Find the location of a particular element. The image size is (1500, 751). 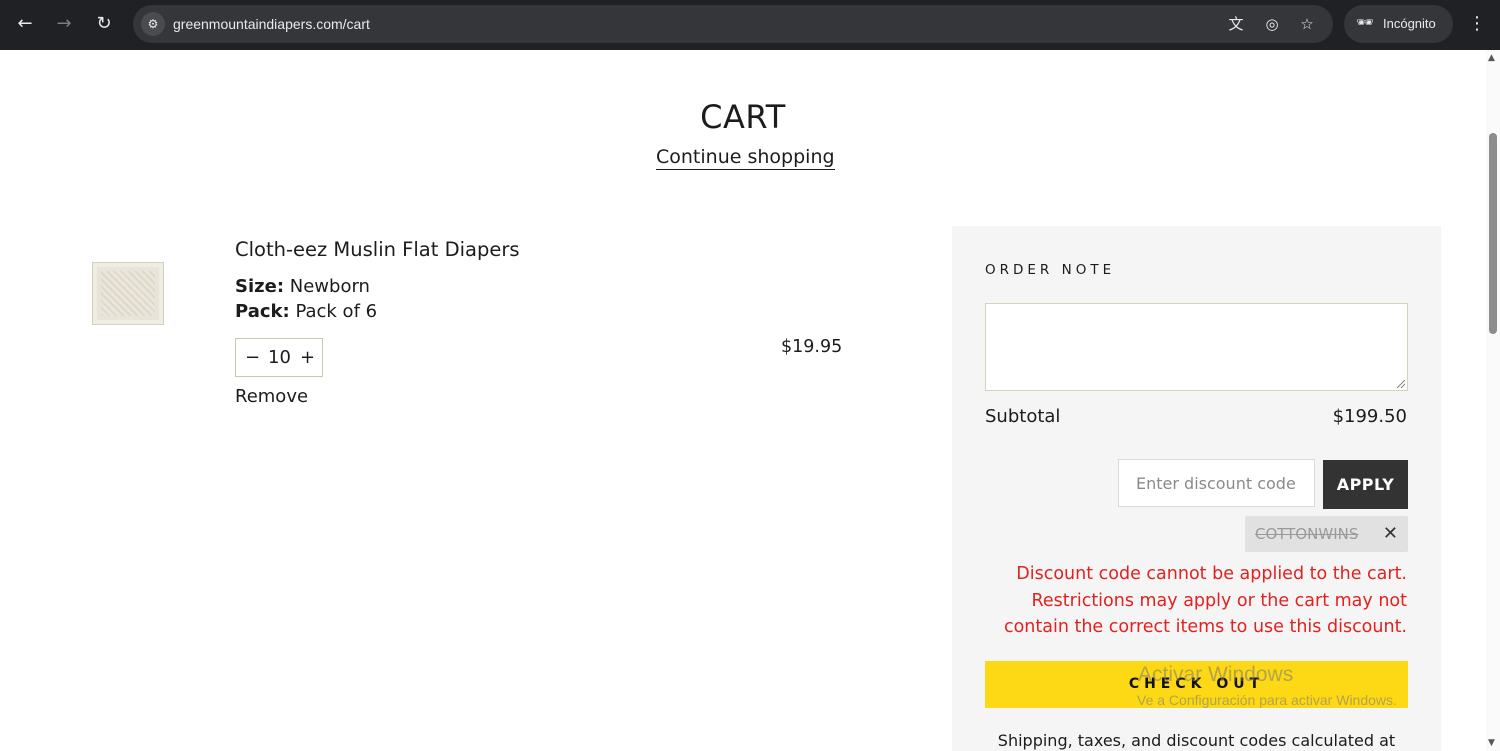

quantity-decrease-button: − is located at coordinates (252, 357).